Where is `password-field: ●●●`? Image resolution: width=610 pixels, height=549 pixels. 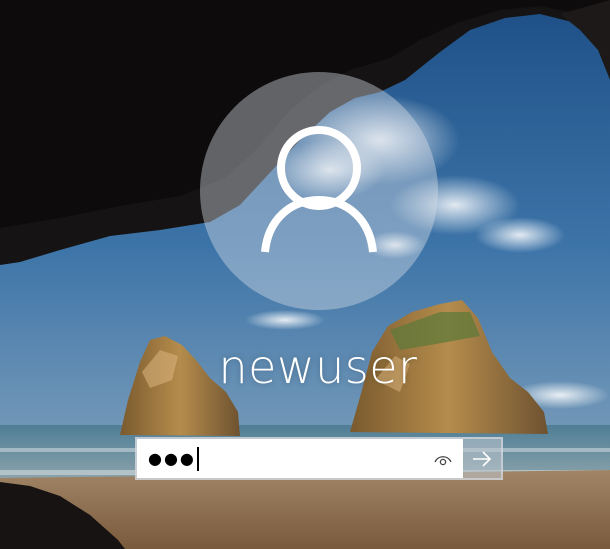 password-field: ●●● is located at coordinates (300, 458).